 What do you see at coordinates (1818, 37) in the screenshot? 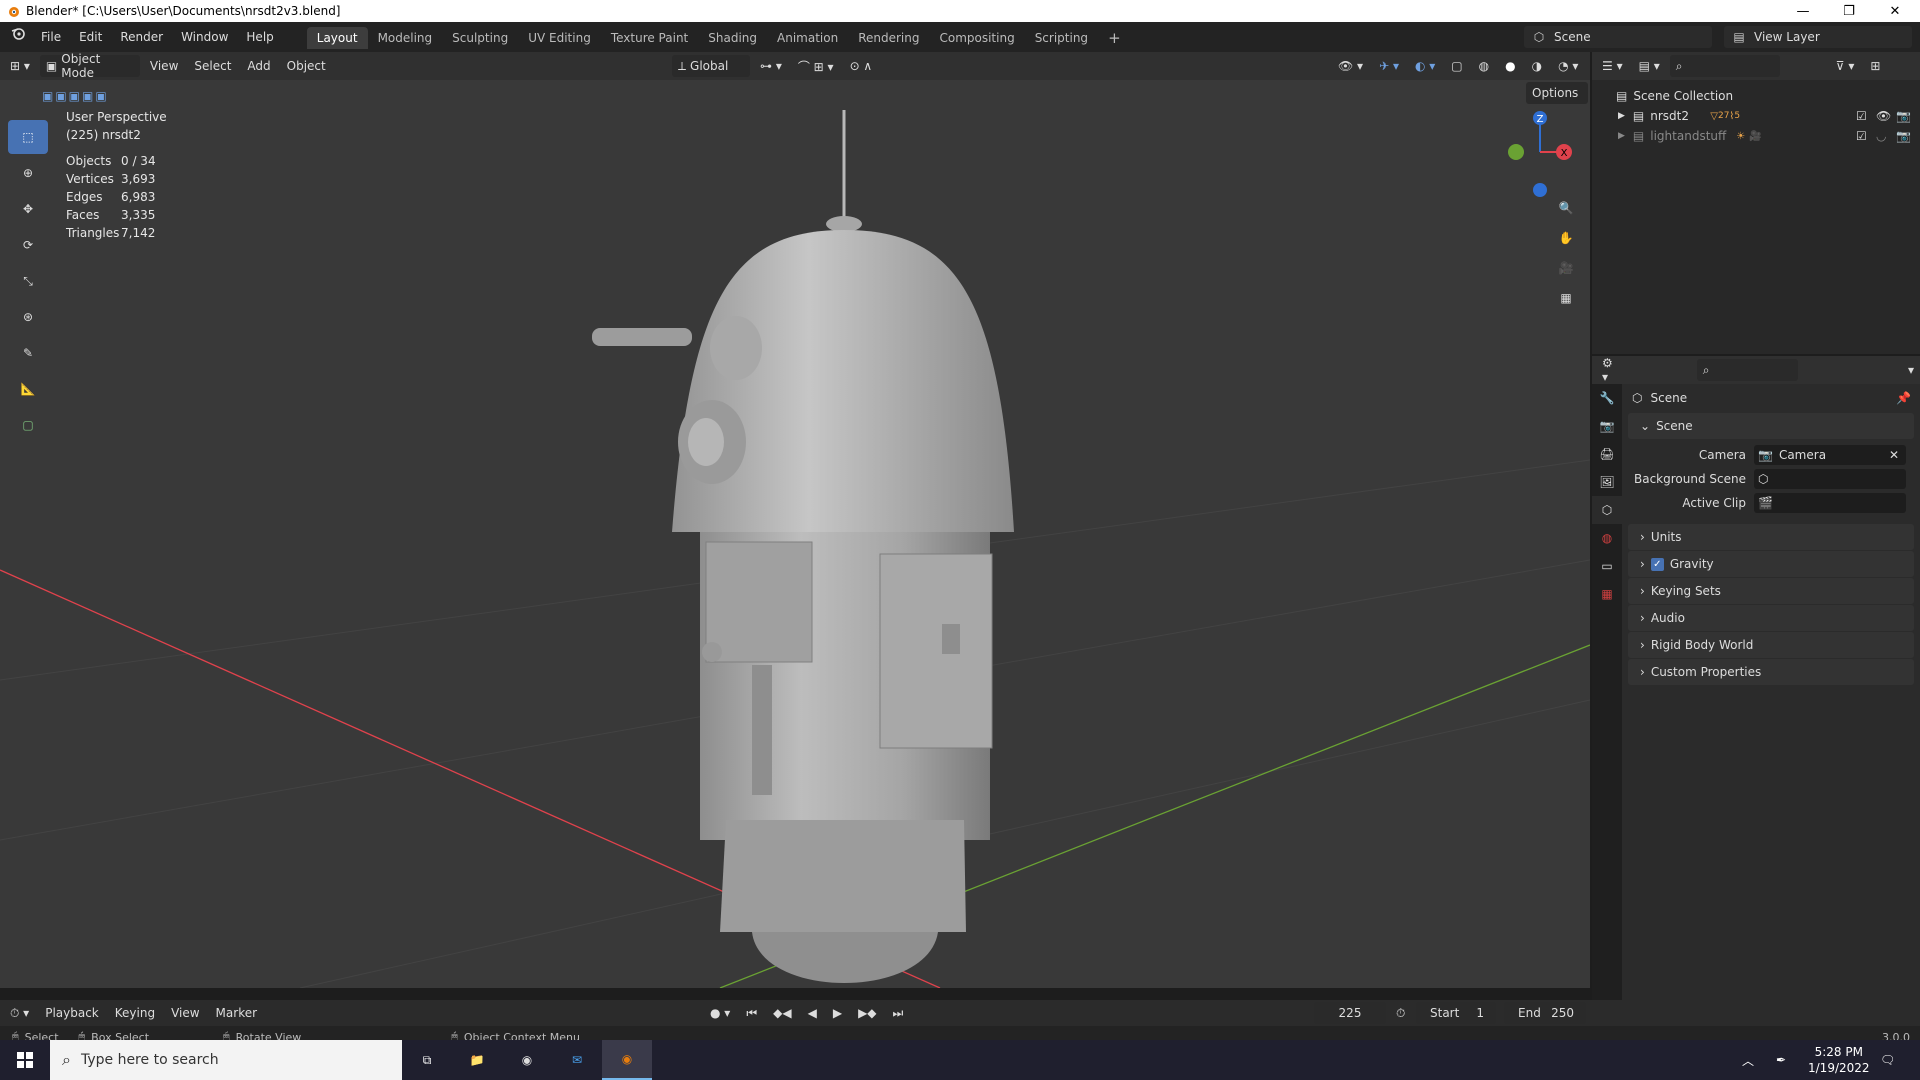
I see `view-layer-selector: ▤ View Layer` at bounding box center [1818, 37].